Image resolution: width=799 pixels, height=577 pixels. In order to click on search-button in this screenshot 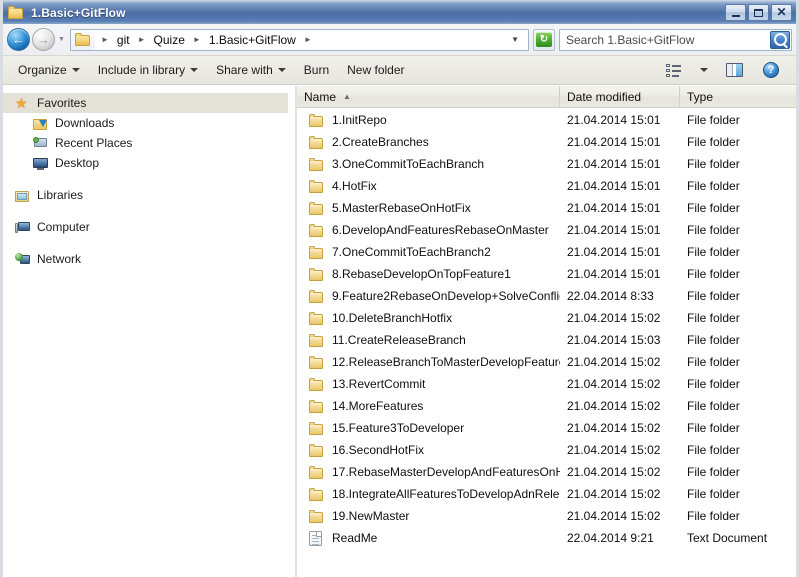, I will do `click(780, 39)`.